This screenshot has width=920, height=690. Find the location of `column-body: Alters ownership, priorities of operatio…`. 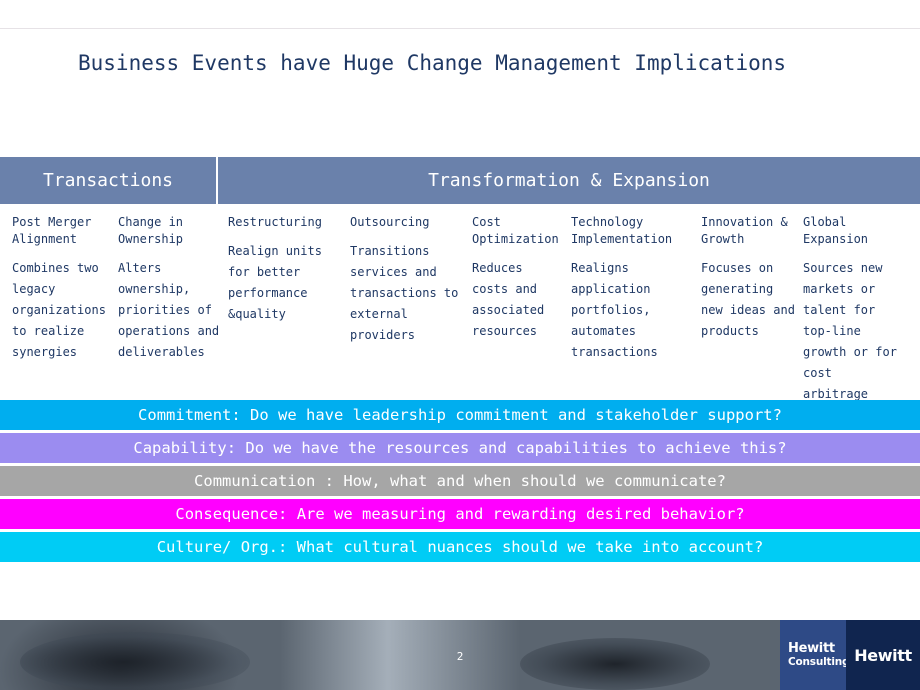

column-body: Alters ownership, priorities of operatio… is located at coordinates (169, 310).